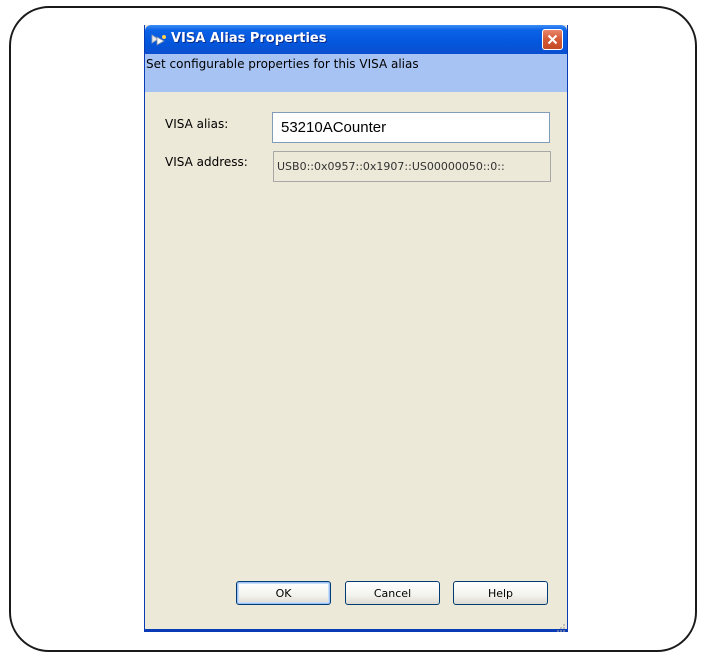 The height and width of the screenshot is (652, 701). I want to click on resize-grip-icon, so click(561, 625).